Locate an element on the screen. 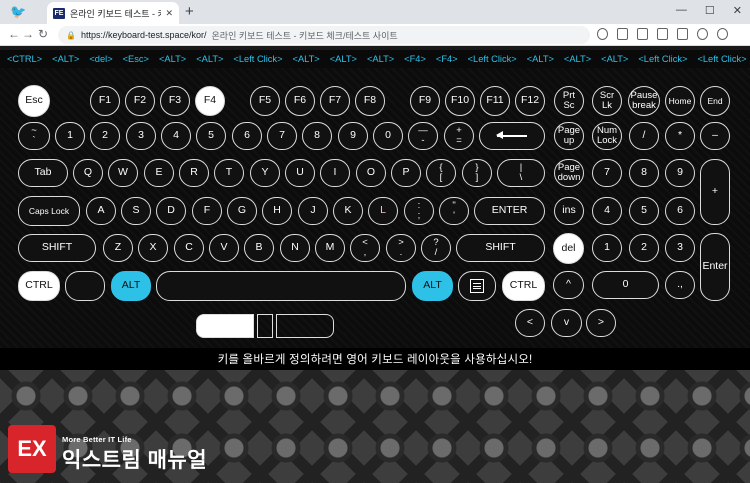 The height and width of the screenshot is (483, 750). key-numpad-5: 5 is located at coordinates (644, 211).